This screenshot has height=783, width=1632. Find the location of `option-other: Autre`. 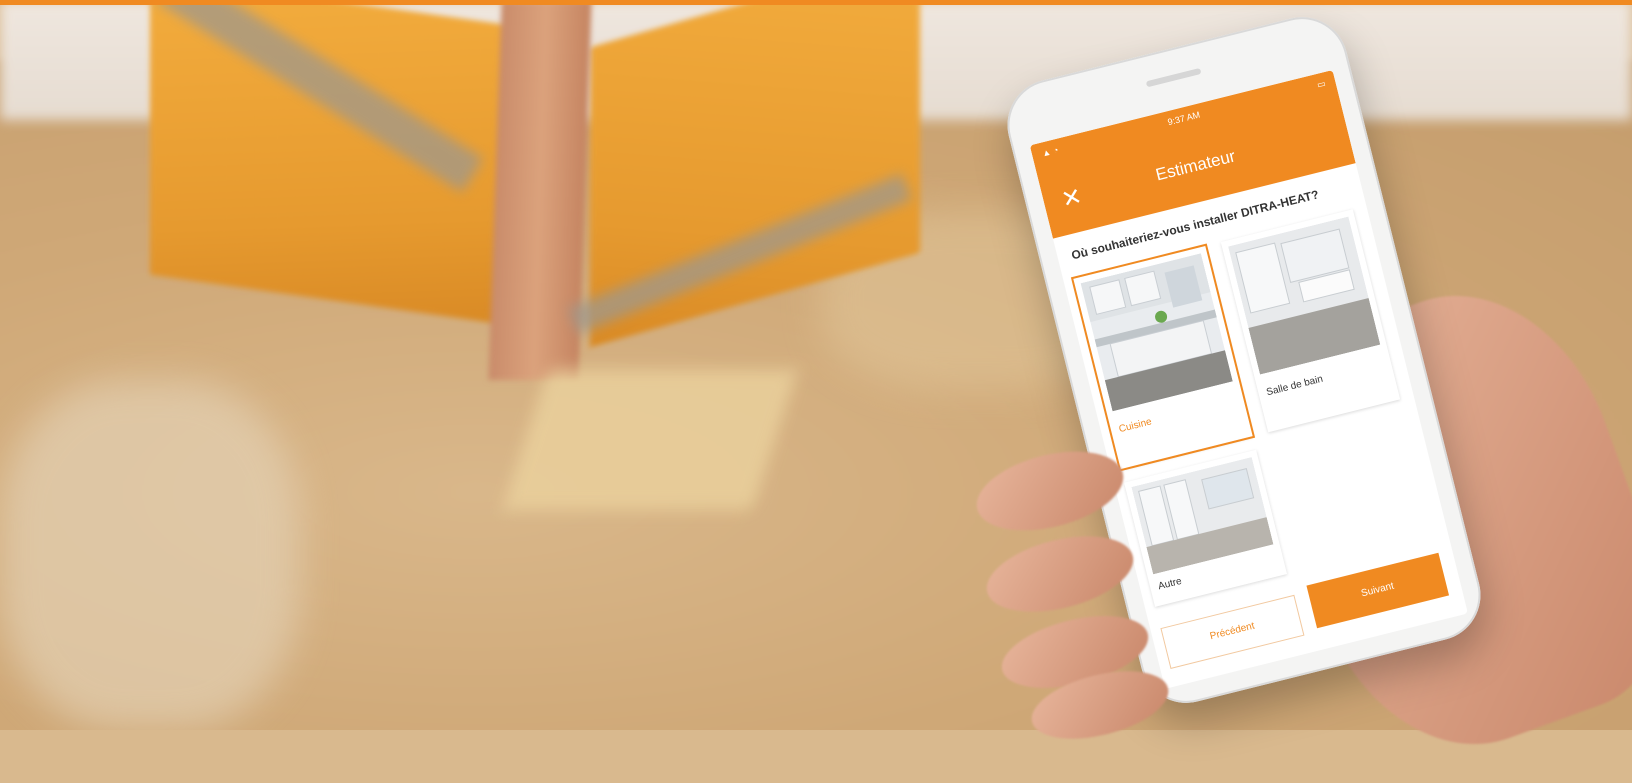

option-other: Autre is located at coordinates (1206, 528).